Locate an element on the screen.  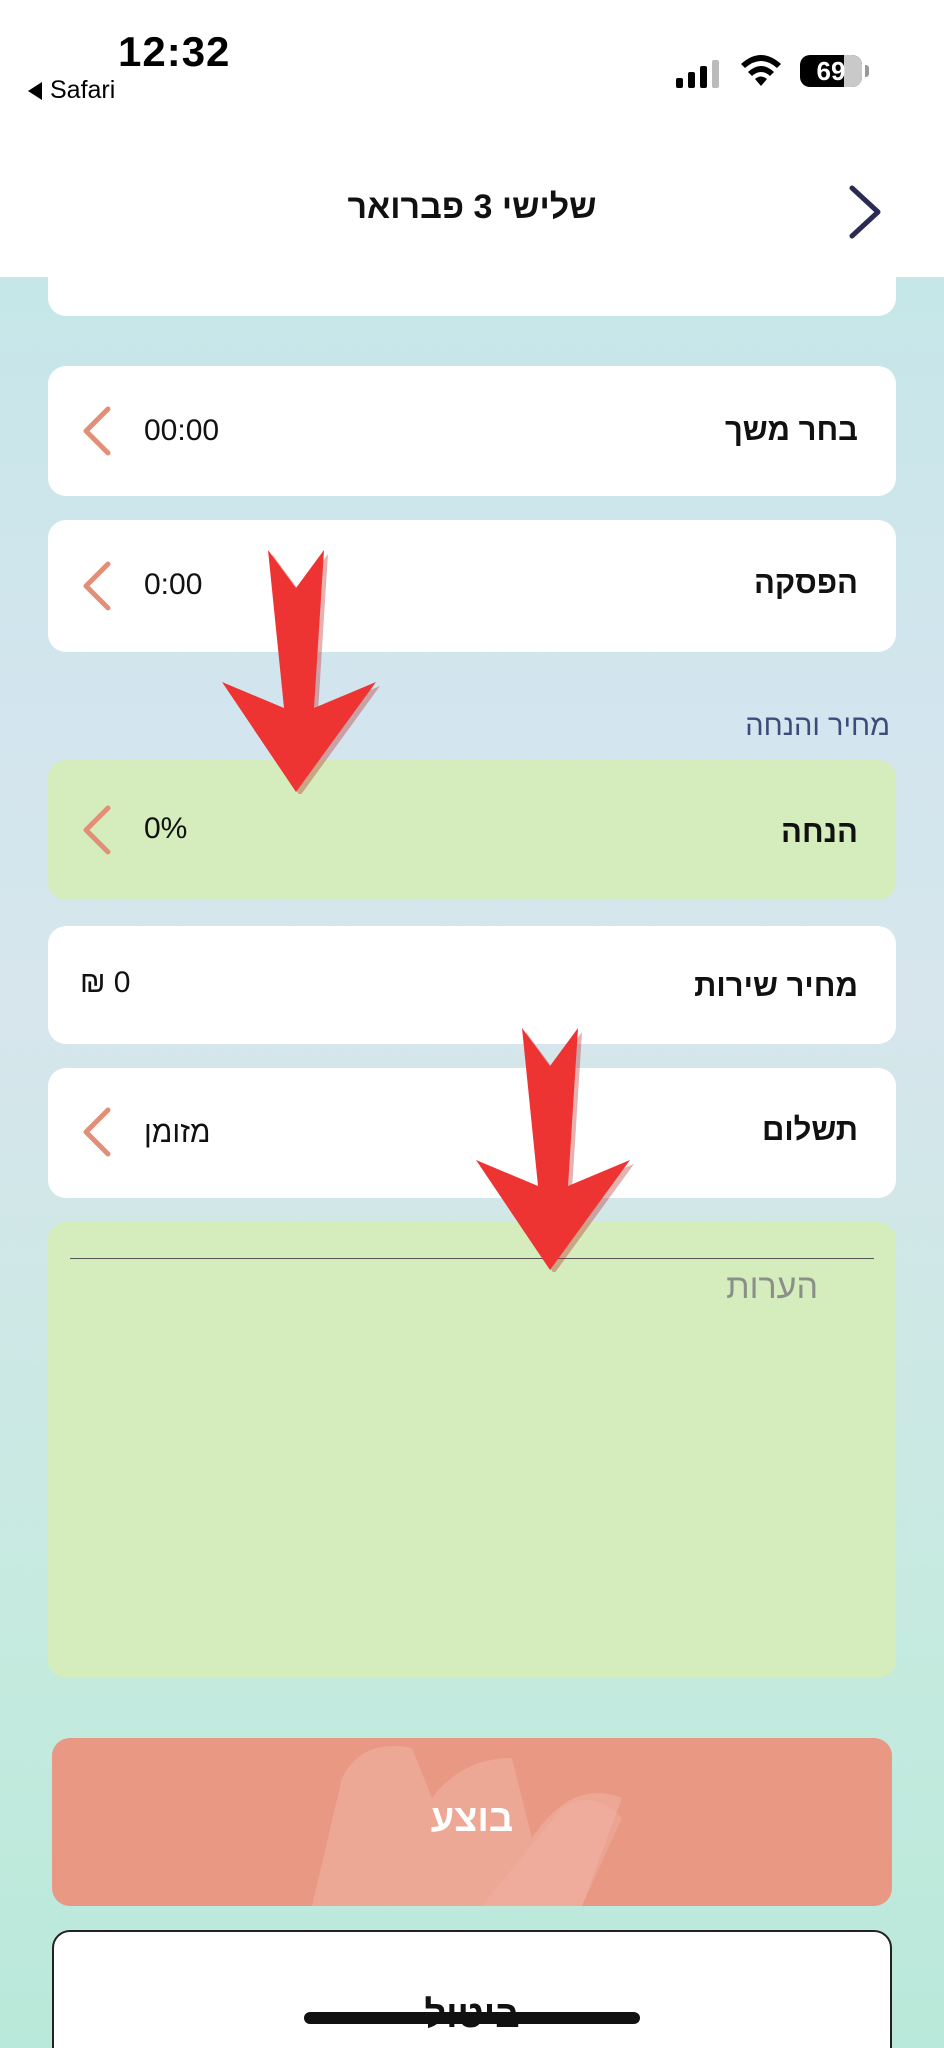
home-indicator is located at coordinates (472, 2018).